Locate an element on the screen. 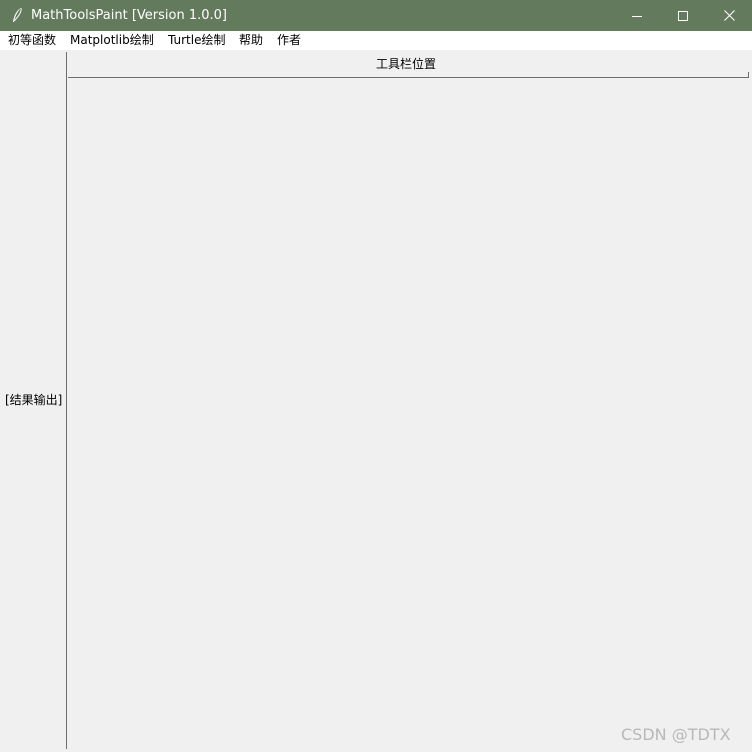 This screenshot has height=752, width=752. menu-elementary-functions: 初等函数 is located at coordinates (32, 40).